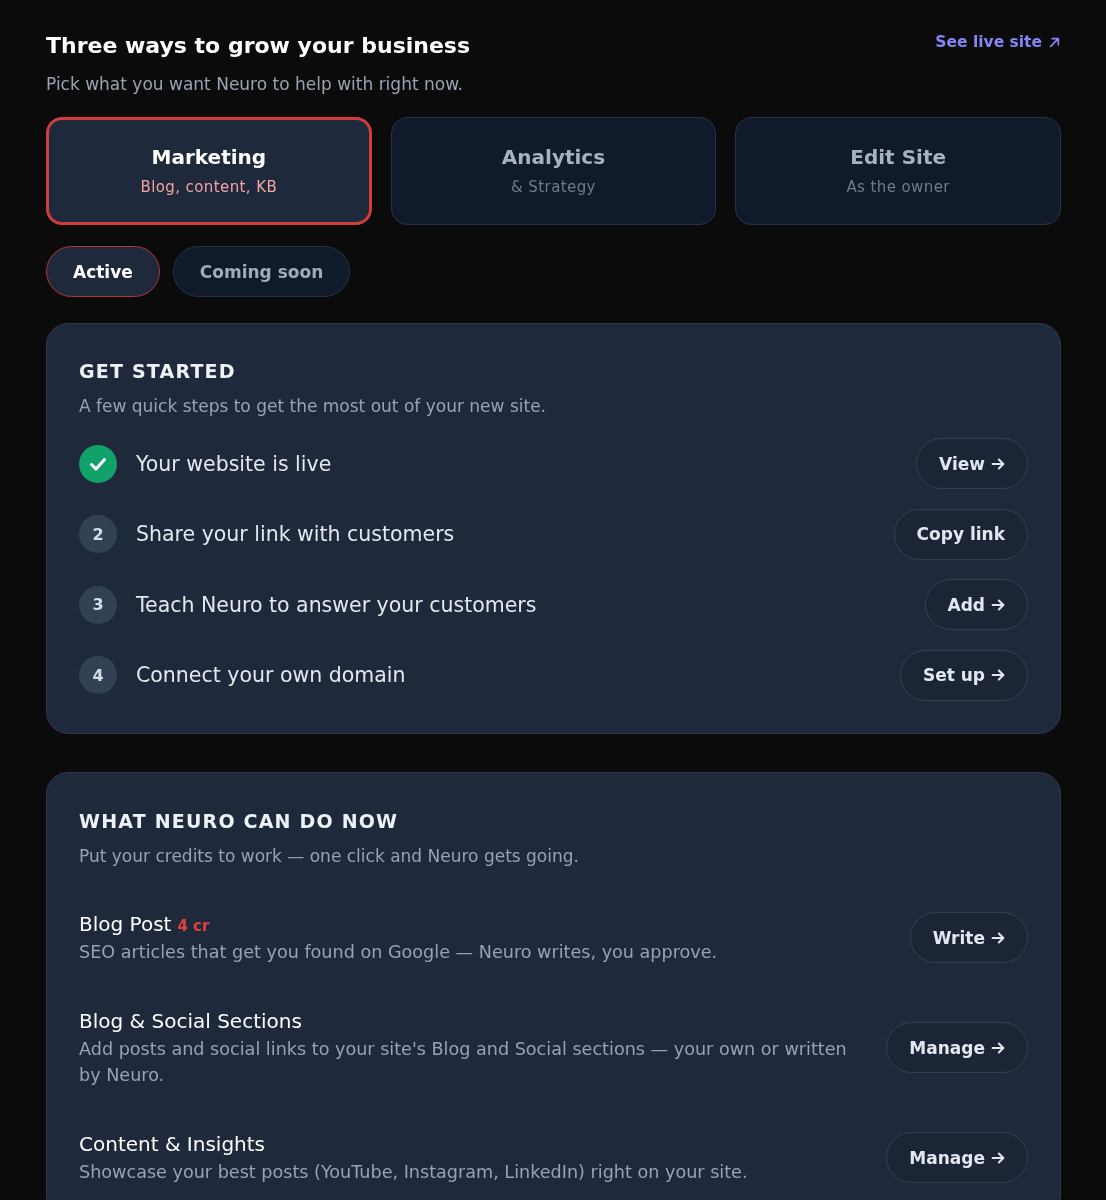 This screenshot has height=1200, width=1106. What do you see at coordinates (98, 604) in the screenshot?
I see `step-number: 3` at bounding box center [98, 604].